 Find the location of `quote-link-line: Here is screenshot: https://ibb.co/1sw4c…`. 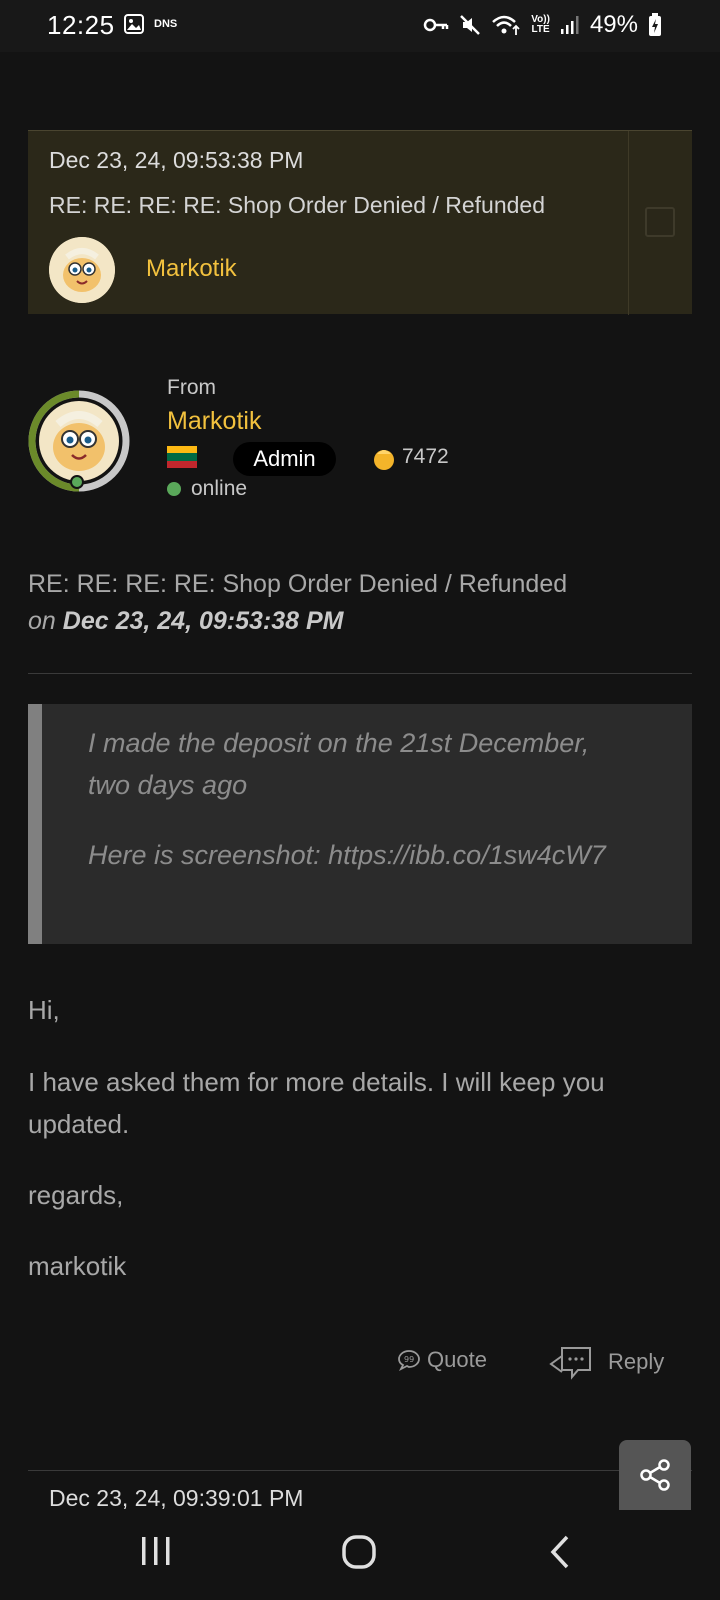

quote-link-line: Here is screenshot: https://ibb.co/1sw4c… is located at coordinates (347, 855).